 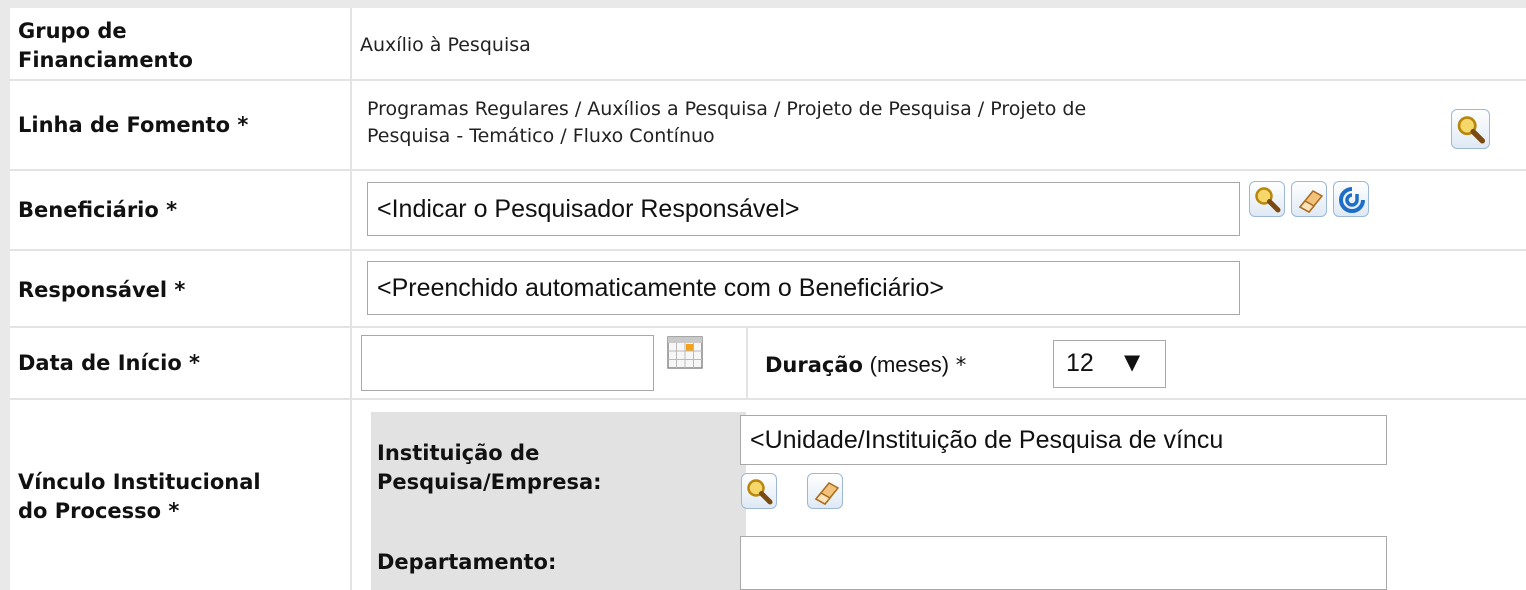 I want to click on beneficiario-label: Beneficiário *, so click(x=98, y=210).